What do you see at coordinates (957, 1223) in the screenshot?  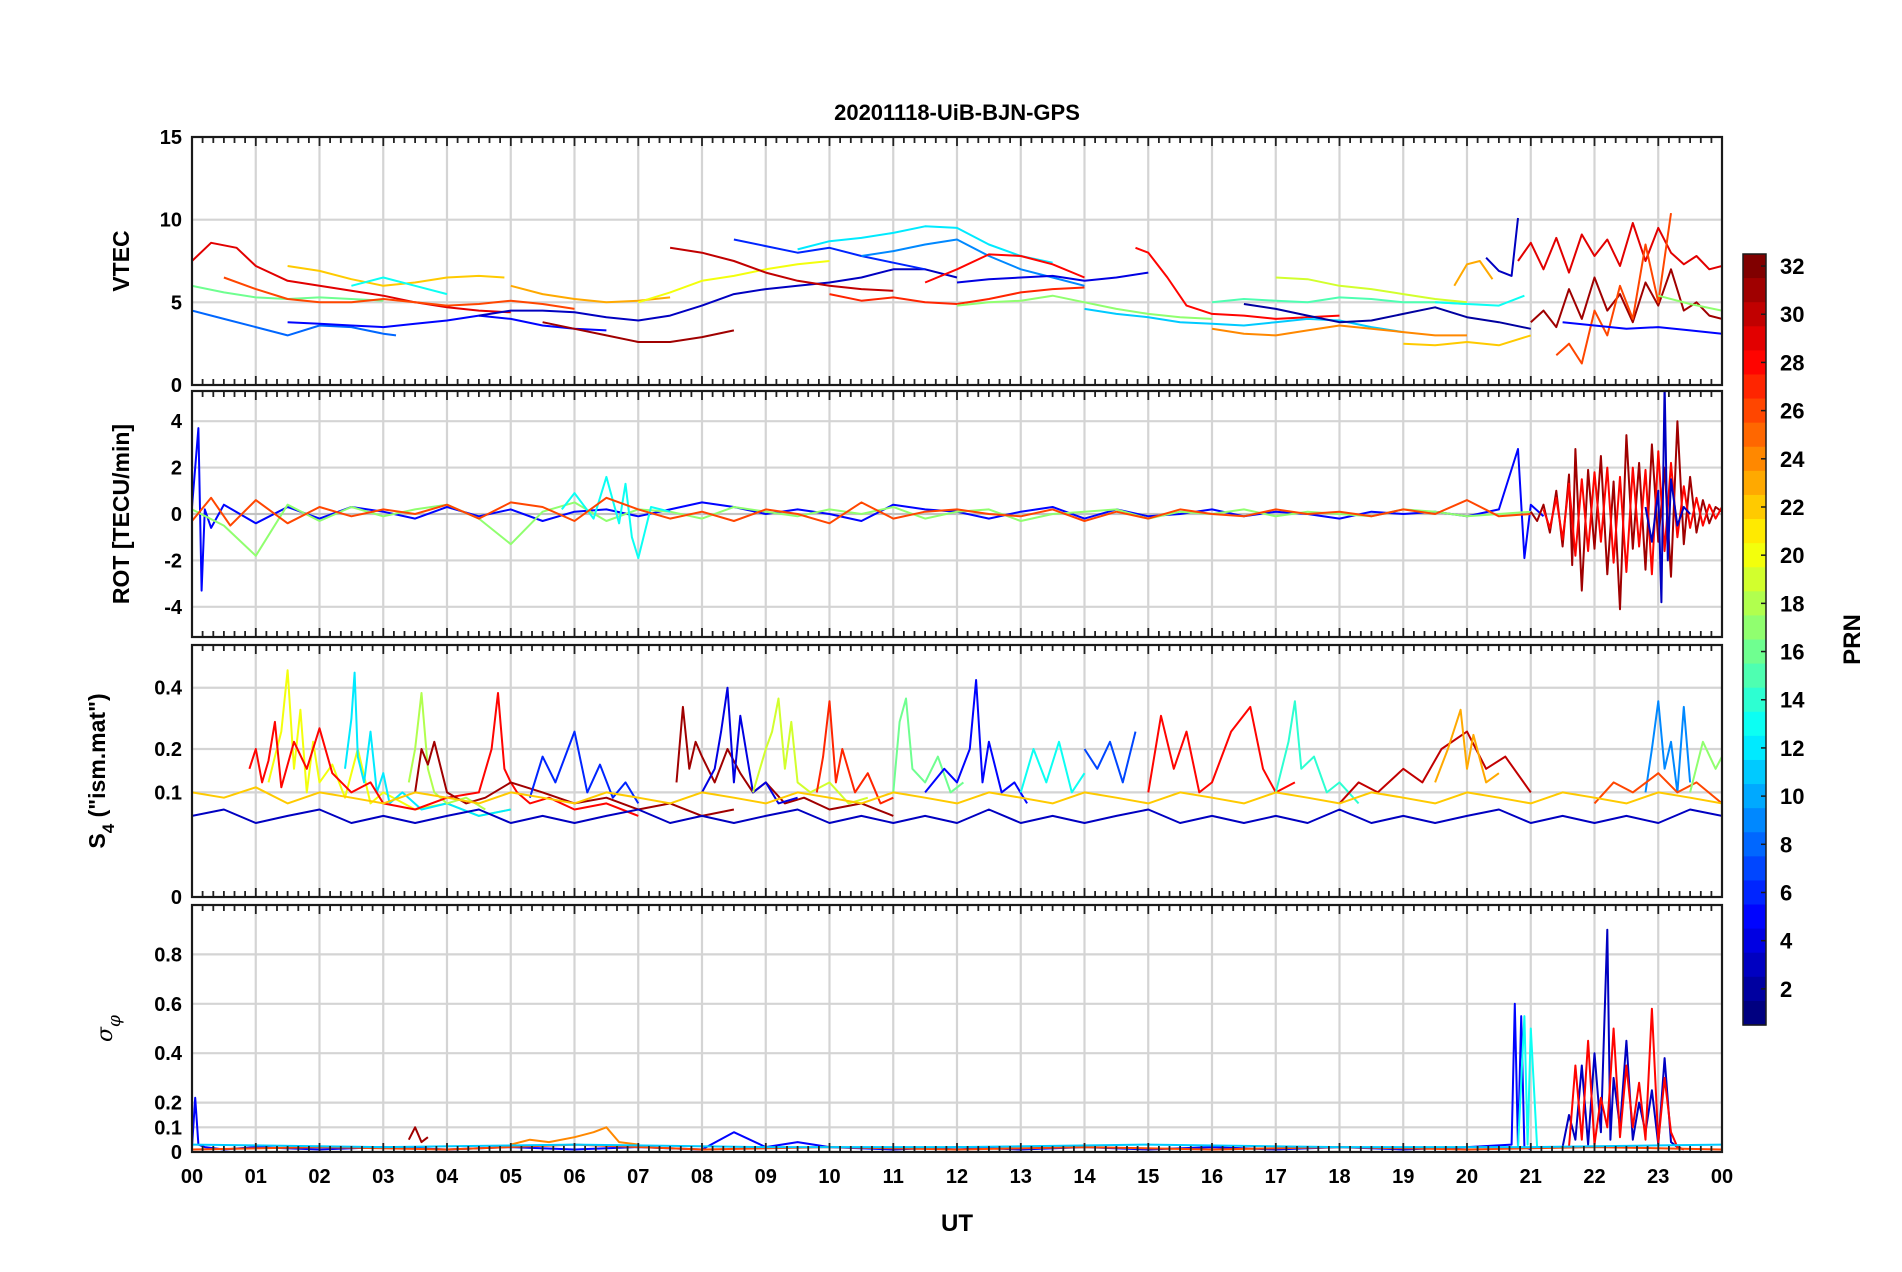 I see `x-axis-label: UT` at bounding box center [957, 1223].